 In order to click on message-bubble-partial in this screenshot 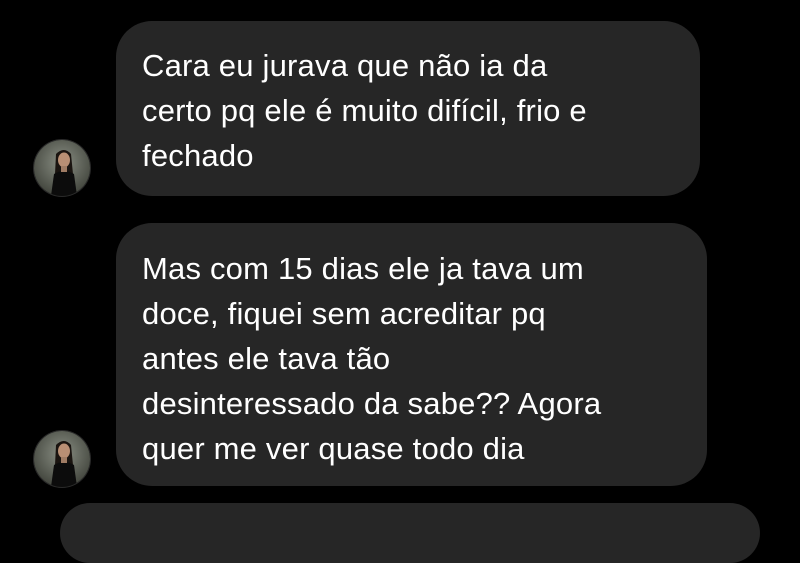, I will do `click(410, 533)`.